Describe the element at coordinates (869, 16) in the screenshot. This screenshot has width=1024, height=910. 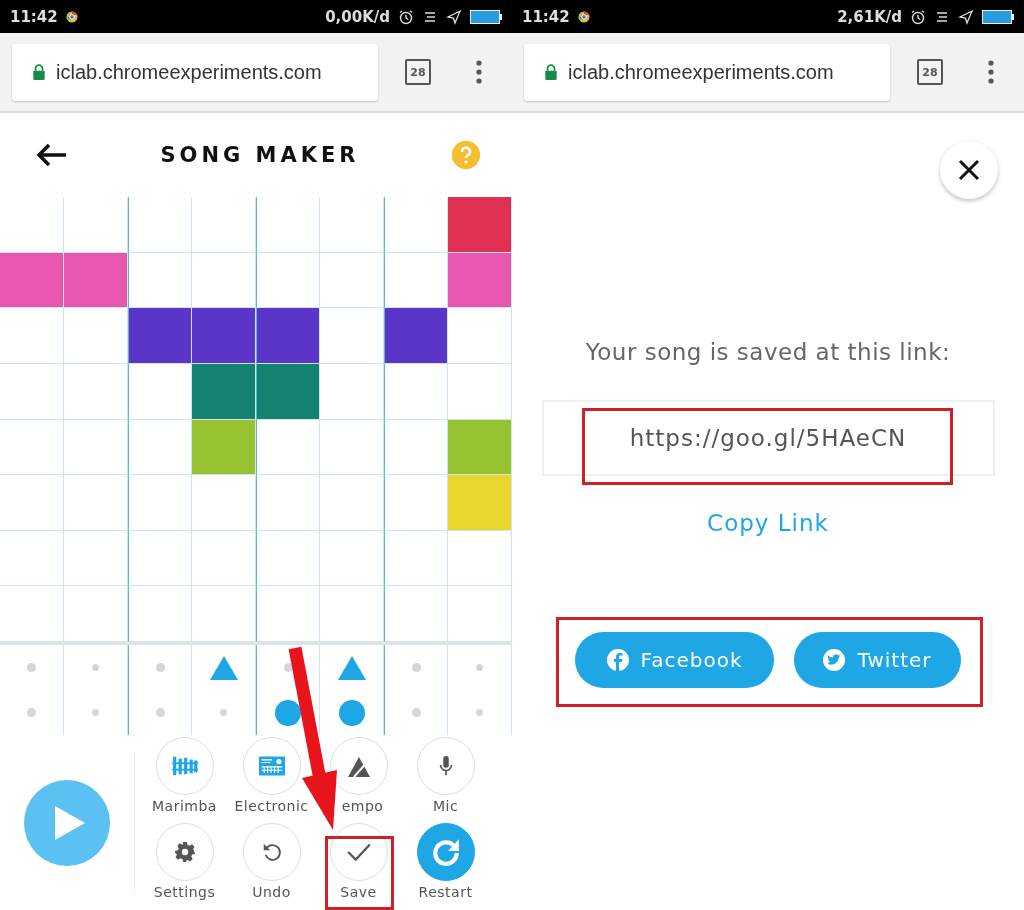
I see `network-speed: 2,61K/d` at that location.